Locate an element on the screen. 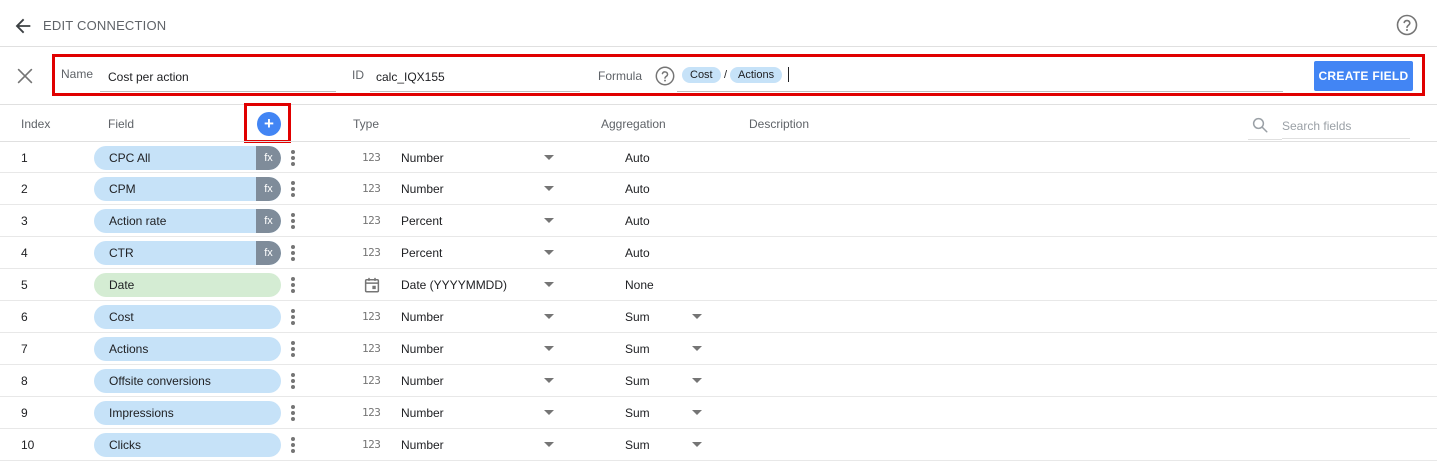 This screenshot has height=463, width=1437. row-index: 10 is located at coordinates (28, 445).